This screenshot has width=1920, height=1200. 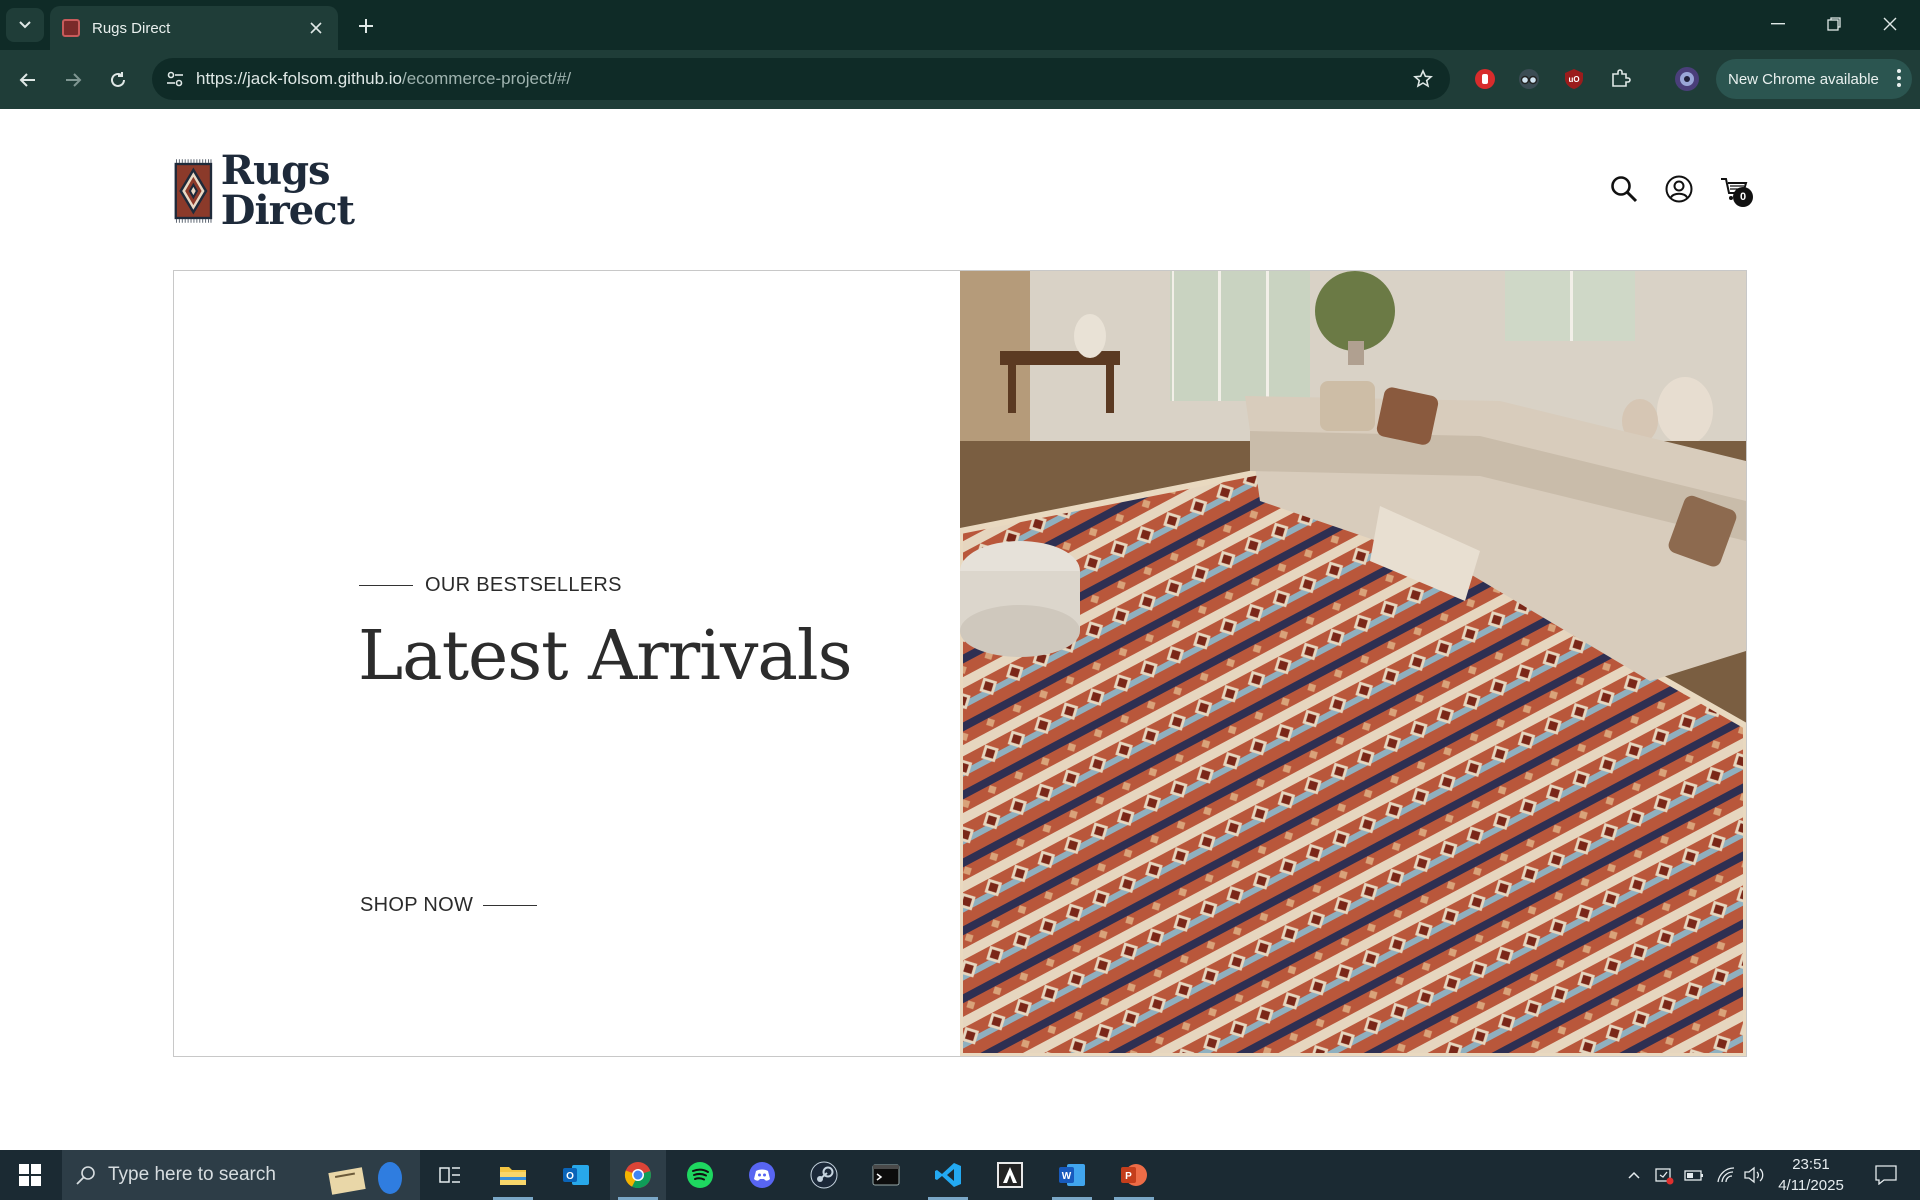 What do you see at coordinates (1067, 1176) in the screenshot?
I see `svg-text: W` at bounding box center [1067, 1176].